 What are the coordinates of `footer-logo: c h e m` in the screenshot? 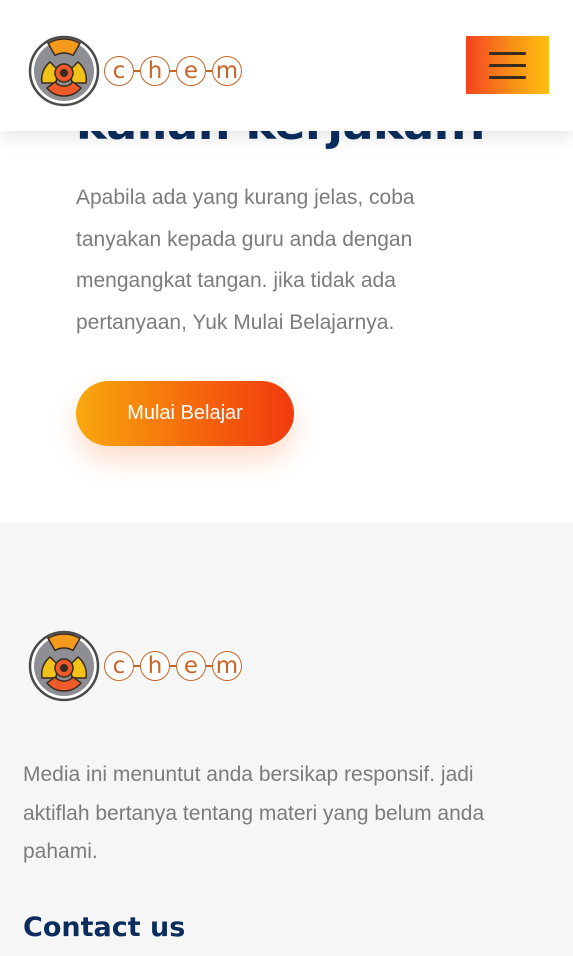 It's located at (135, 666).